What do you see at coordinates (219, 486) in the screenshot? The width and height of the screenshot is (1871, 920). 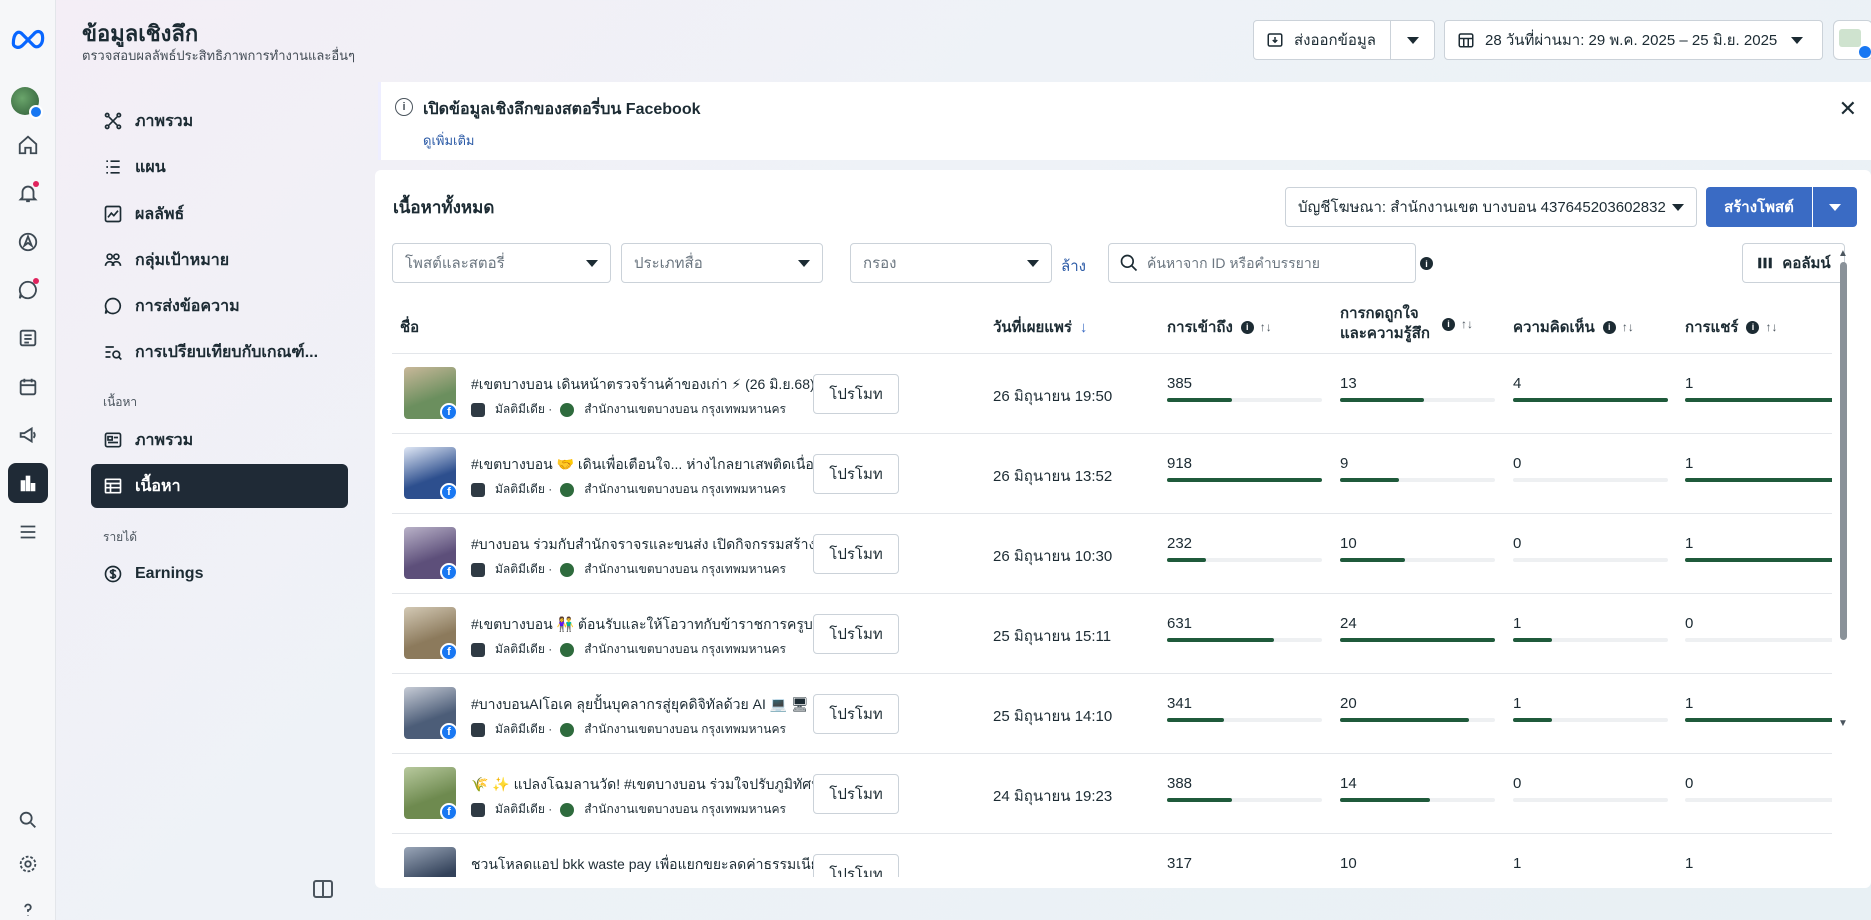 I see `nav-content: เนื้อหา` at bounding box center [219, 486].